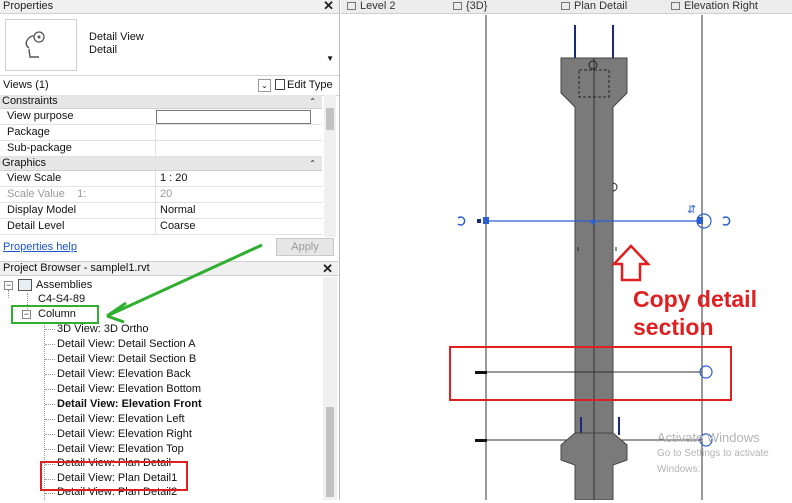 This screenshot has width=792, height=503. I want to click on green-arrow-line, so click(184, 280).